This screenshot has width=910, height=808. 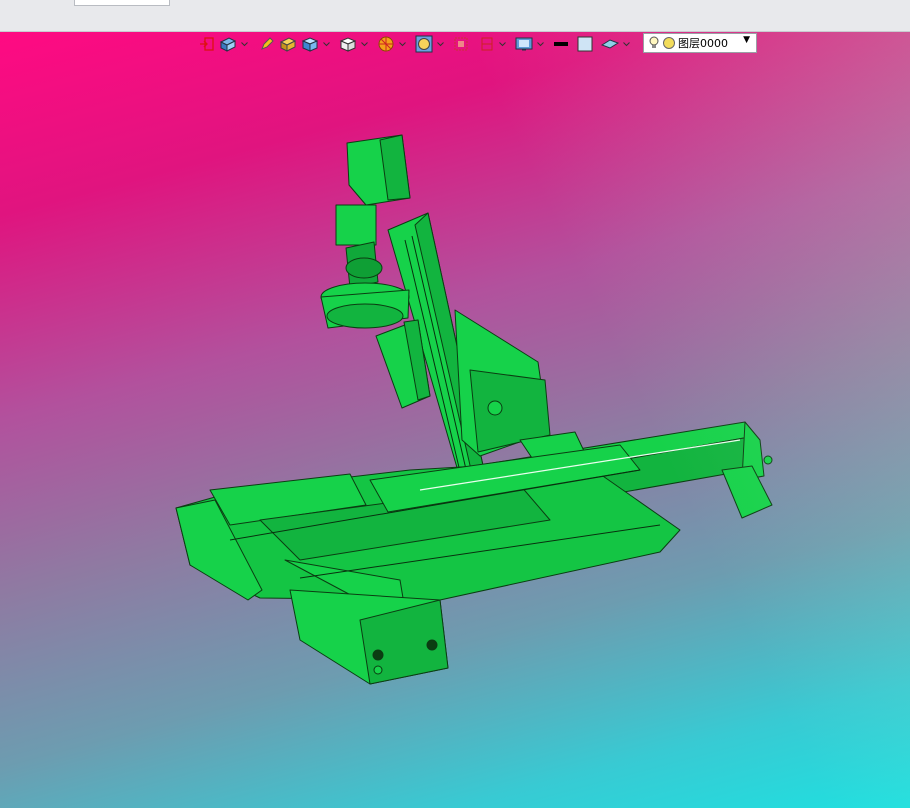 What do you see at coordinates (228, 44) in the screenshot?
I see `view-orientation-icon` at bounding box center [228, 44].